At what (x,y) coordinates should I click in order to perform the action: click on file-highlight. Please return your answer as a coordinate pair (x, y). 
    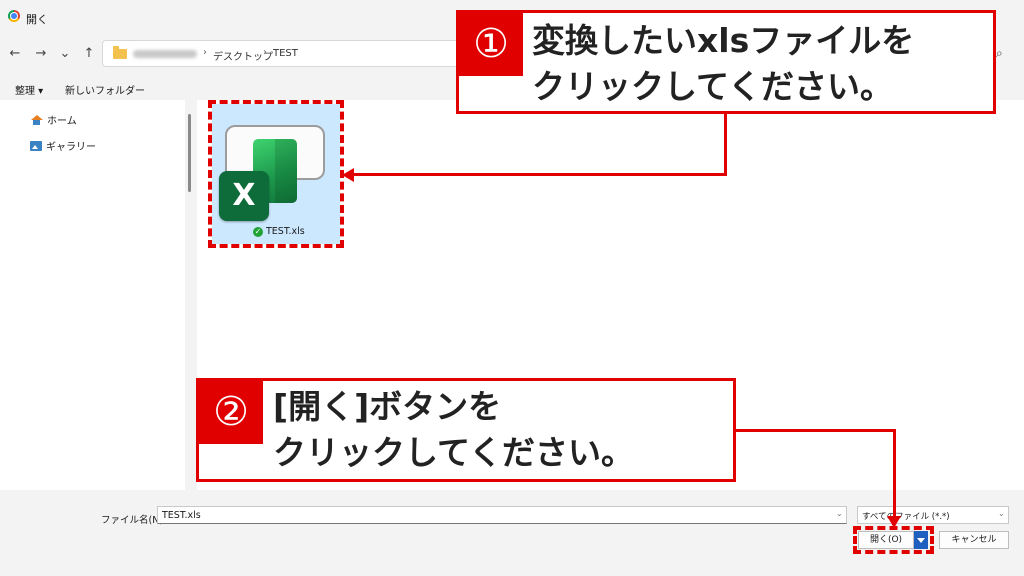
    Looking at the image, I should click on (276, 174).